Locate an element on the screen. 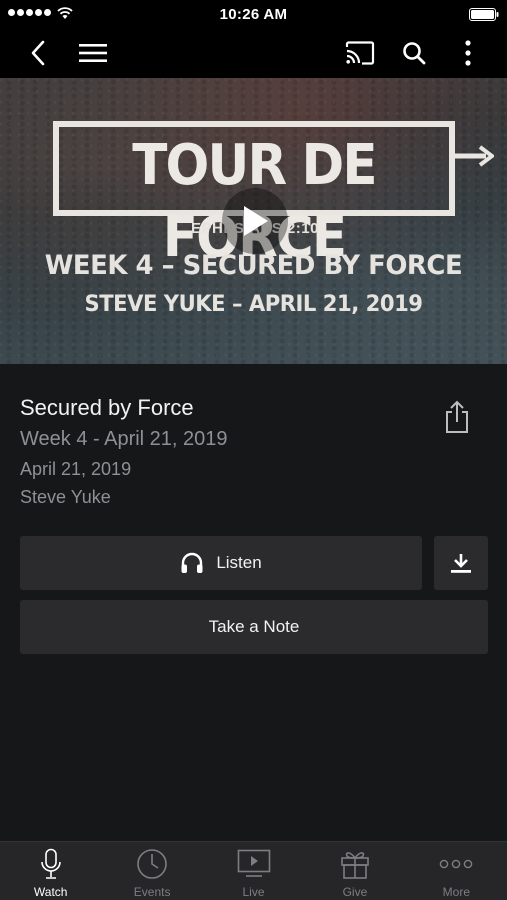 The width and height of the screenshot is (507, 900). tab-events: Events is located at coordinates (151, 871).